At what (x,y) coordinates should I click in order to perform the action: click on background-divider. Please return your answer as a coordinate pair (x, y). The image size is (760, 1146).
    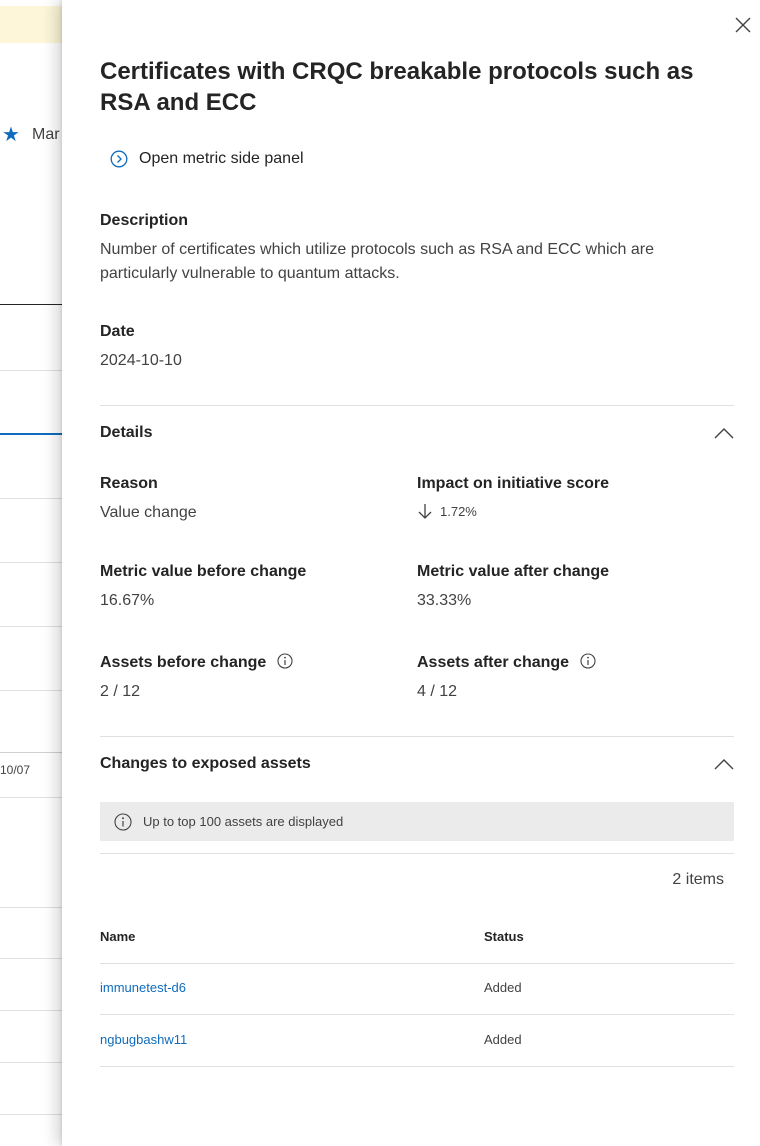
    Looking at the image, I should click on (31, 304).